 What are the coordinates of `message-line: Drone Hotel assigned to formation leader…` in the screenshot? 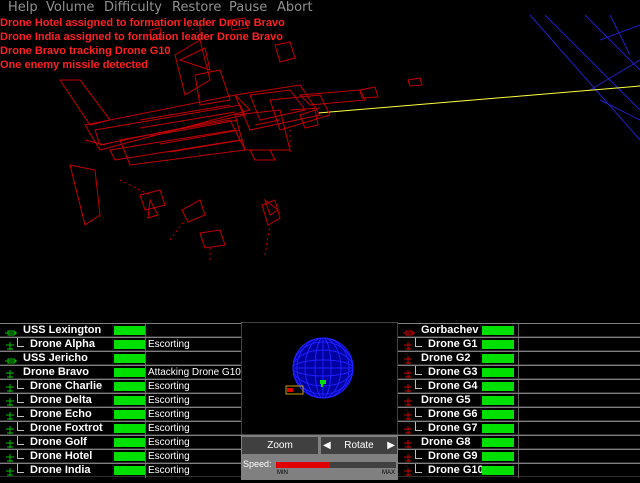 It's located at (142, 23).